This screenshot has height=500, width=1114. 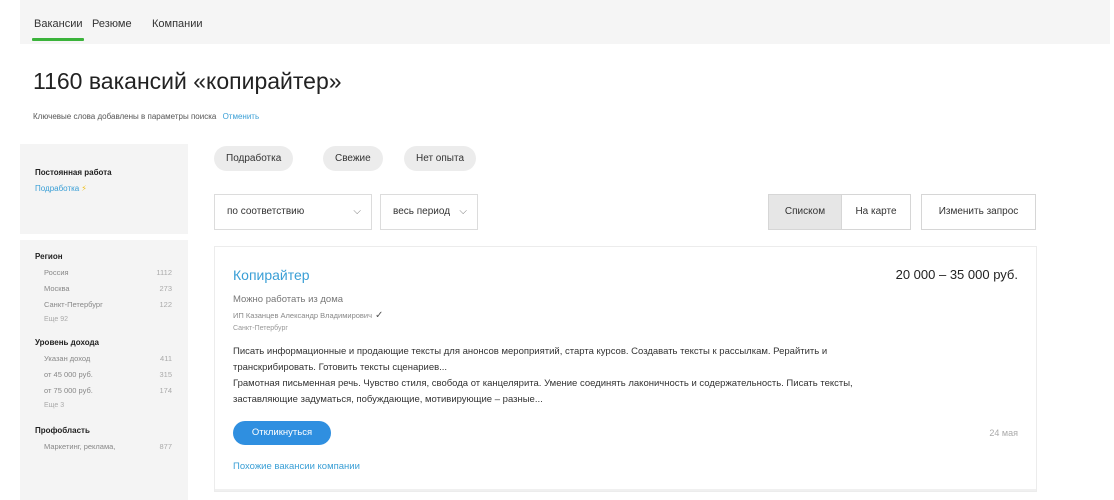 What do you see at coordinates (625, 490) in the screenshot?
I see `card-divider` at bounding box center [625, 490].